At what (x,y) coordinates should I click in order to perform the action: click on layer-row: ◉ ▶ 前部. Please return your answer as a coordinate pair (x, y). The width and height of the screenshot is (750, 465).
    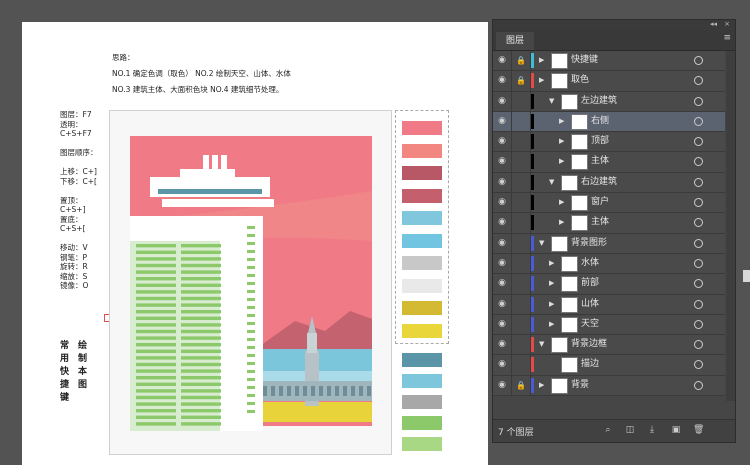
    Looking at the image, I should click on (609, 284).